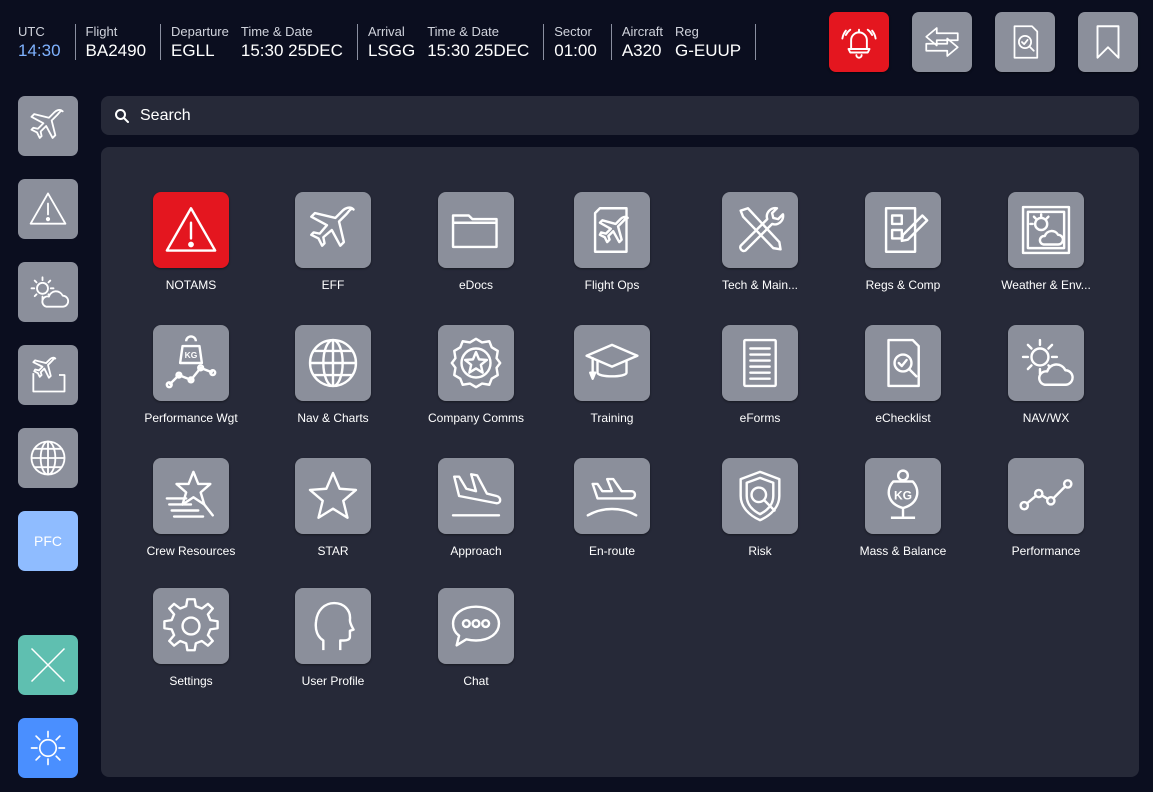 The height and width of the screenshot is (792, 1153). What do you see at coordinates (191, 229) in the screenshot?
I see `warning-icon` at bounding box center [191, 229].